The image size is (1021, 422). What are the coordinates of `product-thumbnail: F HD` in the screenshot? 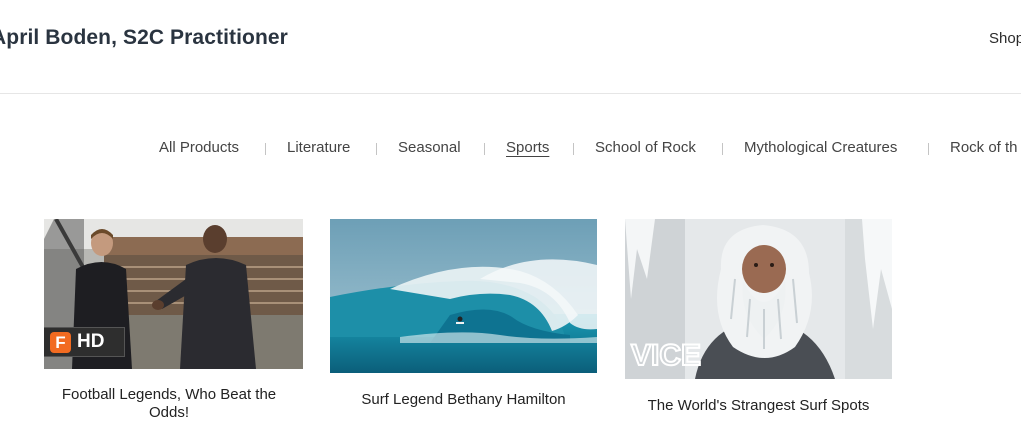 It's located at (173, 294).